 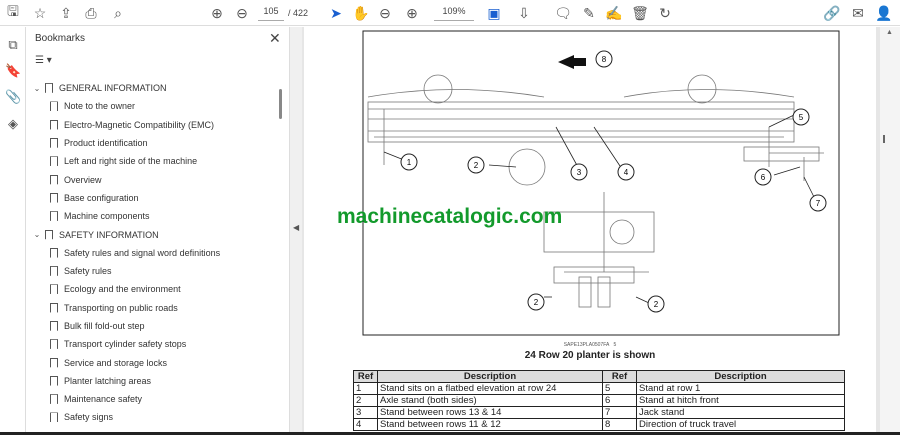 What do you see at coordinates (365, 412) in the screenshot?
I see `table-cell: 3` at bounding box center [365, 412].